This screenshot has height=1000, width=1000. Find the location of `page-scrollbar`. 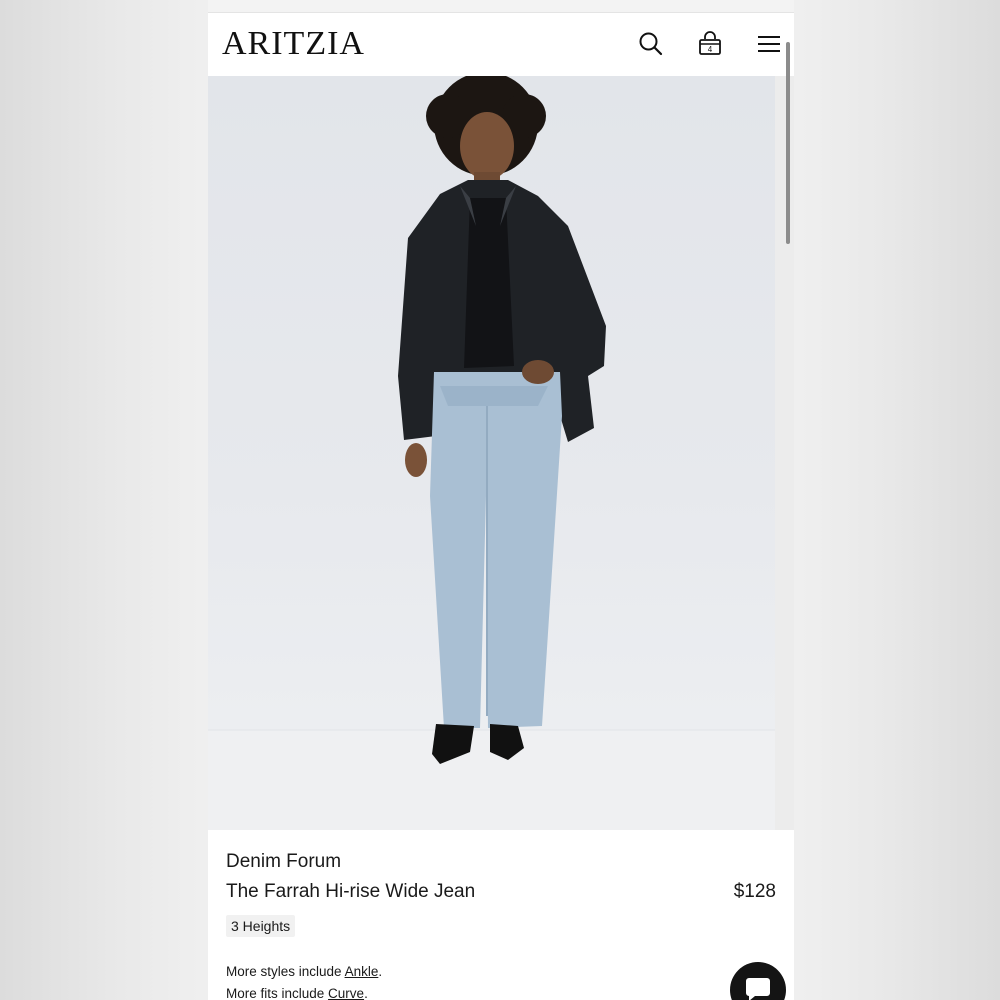

page-scrollbar is located at coordinates (788, 143).